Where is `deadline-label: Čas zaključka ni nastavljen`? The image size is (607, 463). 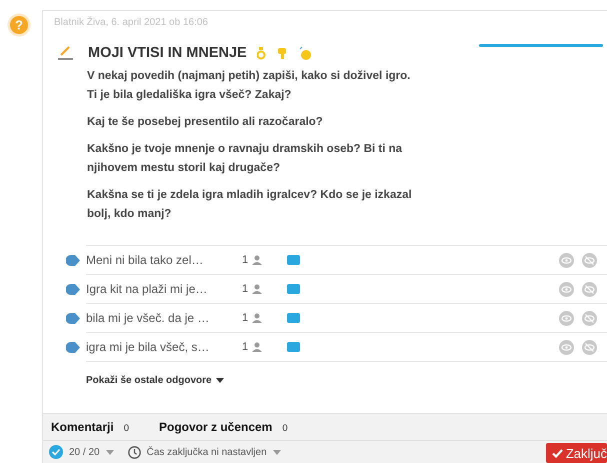
deadline-label: Čas zaključka ni nastavljen is located at coordinates (206, 452).